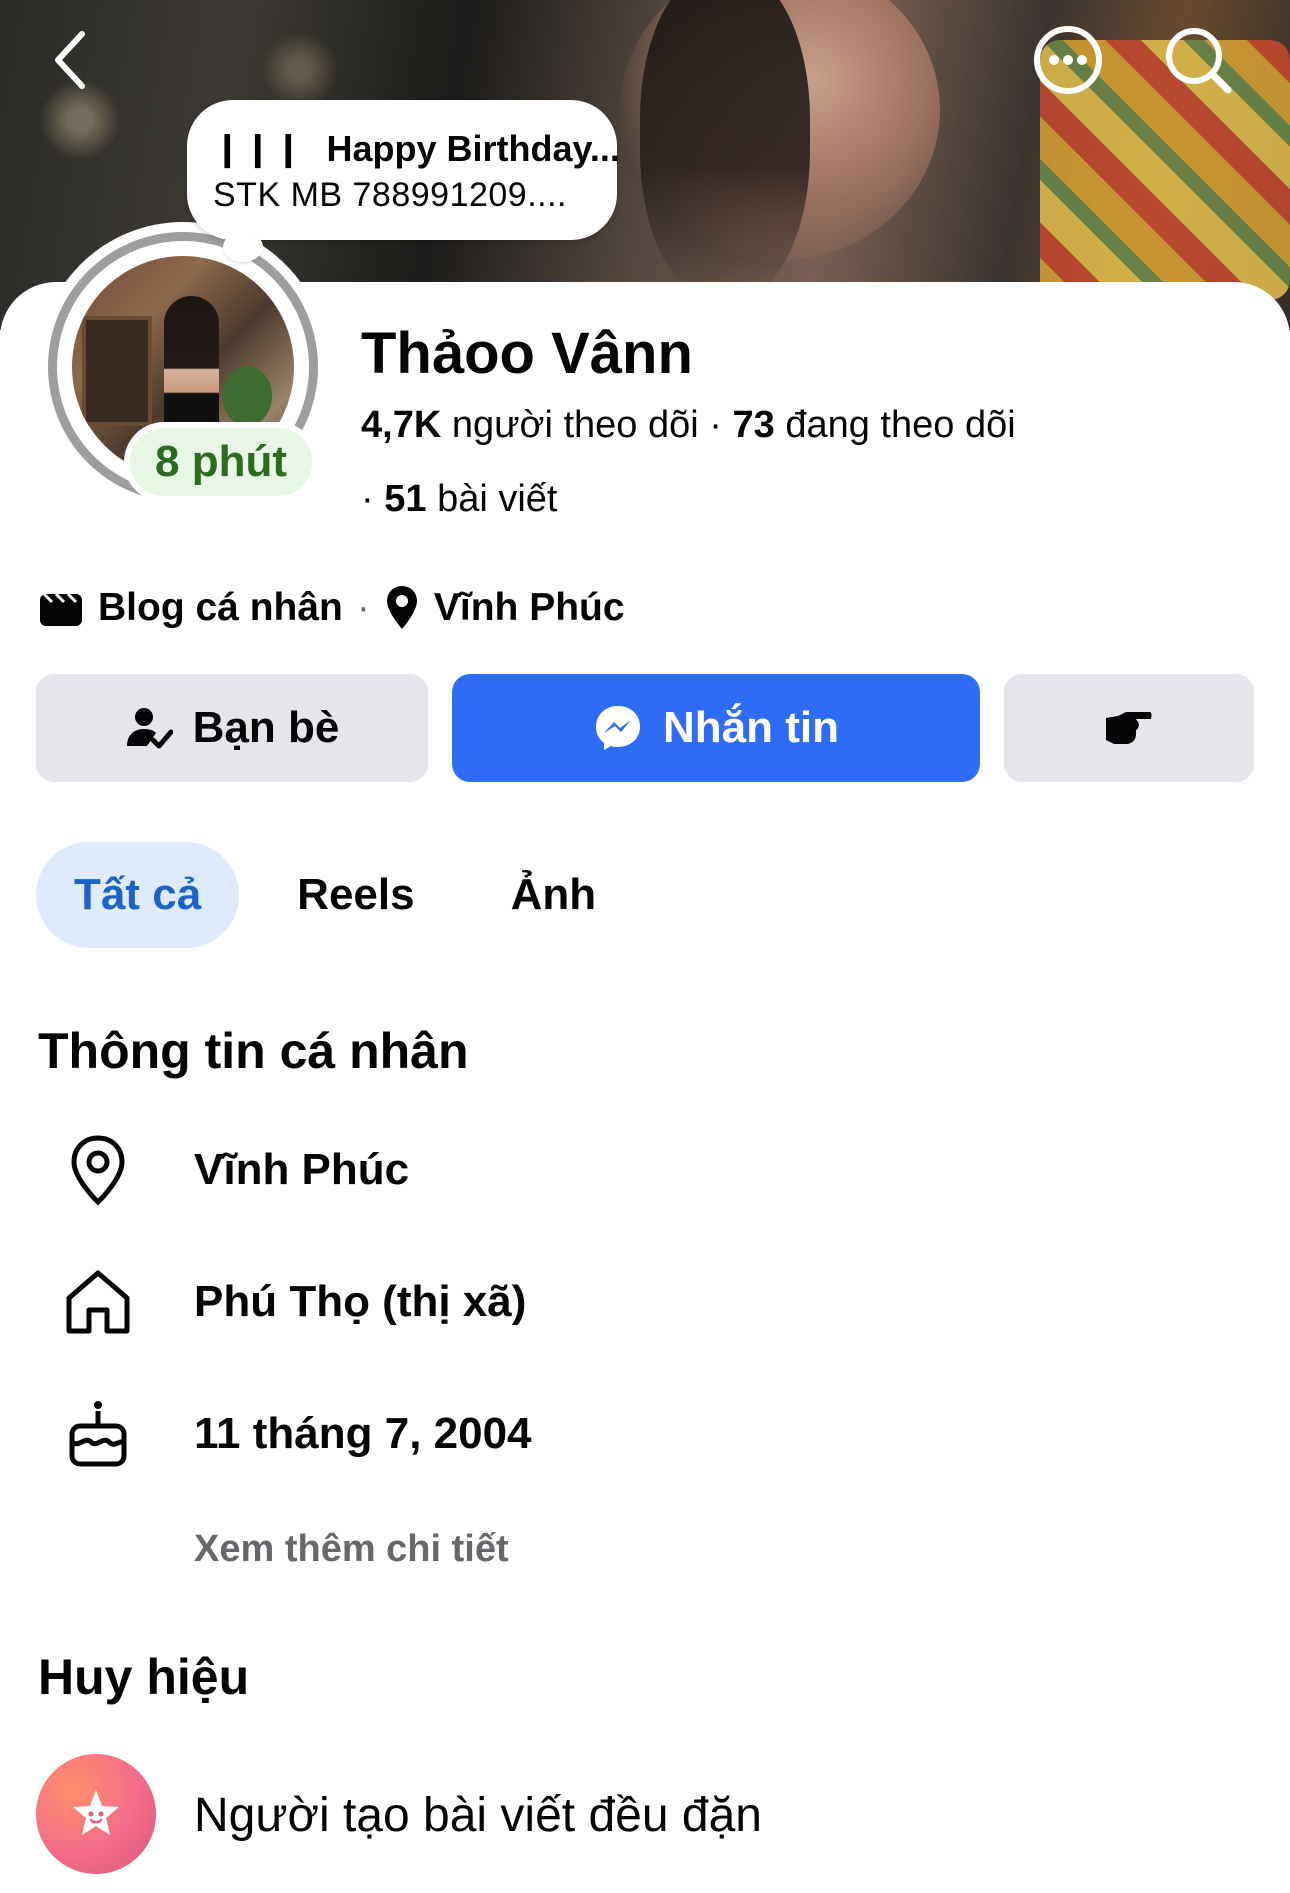 Image resolution: width=1290 pixels, height=1893 pixels. What do you see at coordinates (144, 1677) in the screenshot?
I see `badges-section-title: Huy hiệu` at bounding box center [144, 1677].